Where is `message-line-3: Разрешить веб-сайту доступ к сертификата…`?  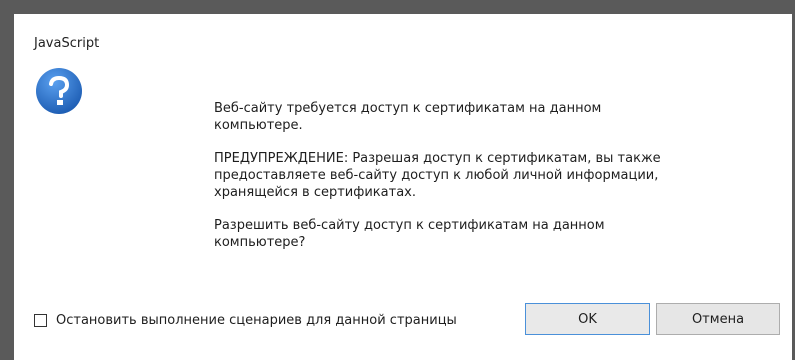 message-line-3: Разрешить веб-сайту доступ к сертификата… is located at coordinates (409, 234).